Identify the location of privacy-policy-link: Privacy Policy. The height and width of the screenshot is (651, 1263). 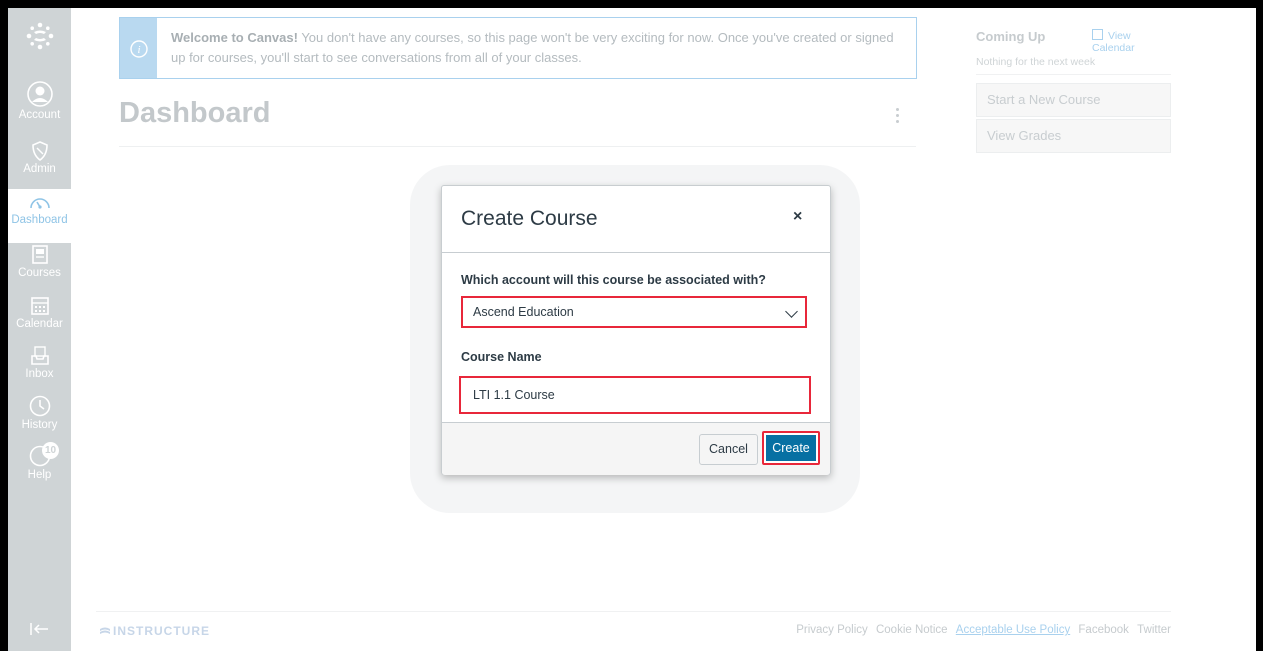
(832, 630).